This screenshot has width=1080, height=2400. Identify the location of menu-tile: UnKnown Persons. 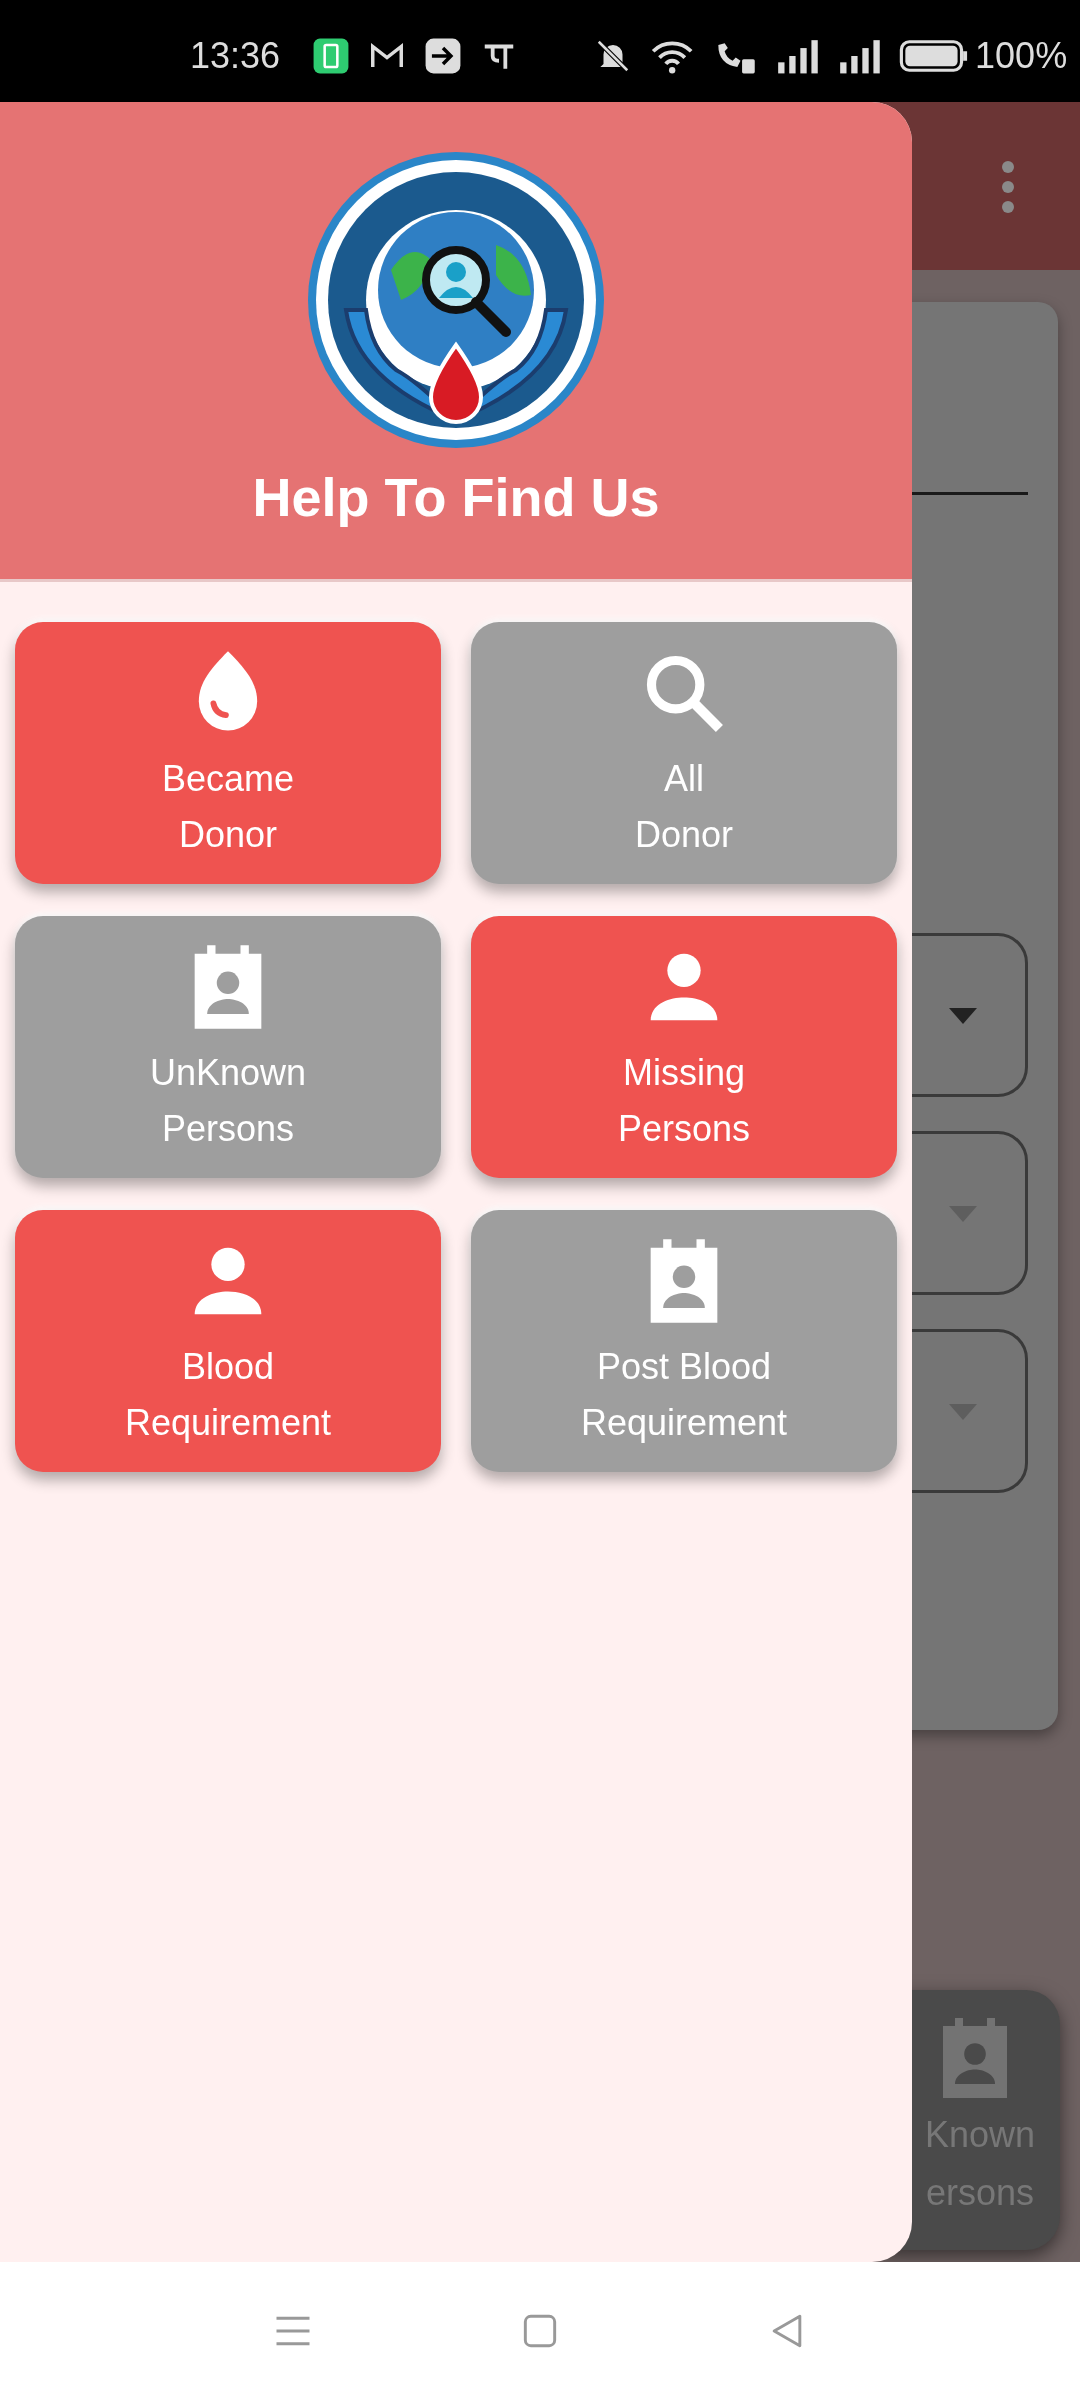
(228, 1047).